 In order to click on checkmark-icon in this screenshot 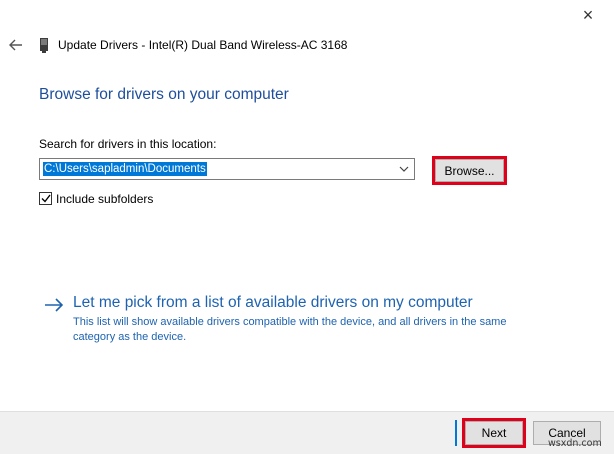, I will do `click(46, 198)`.